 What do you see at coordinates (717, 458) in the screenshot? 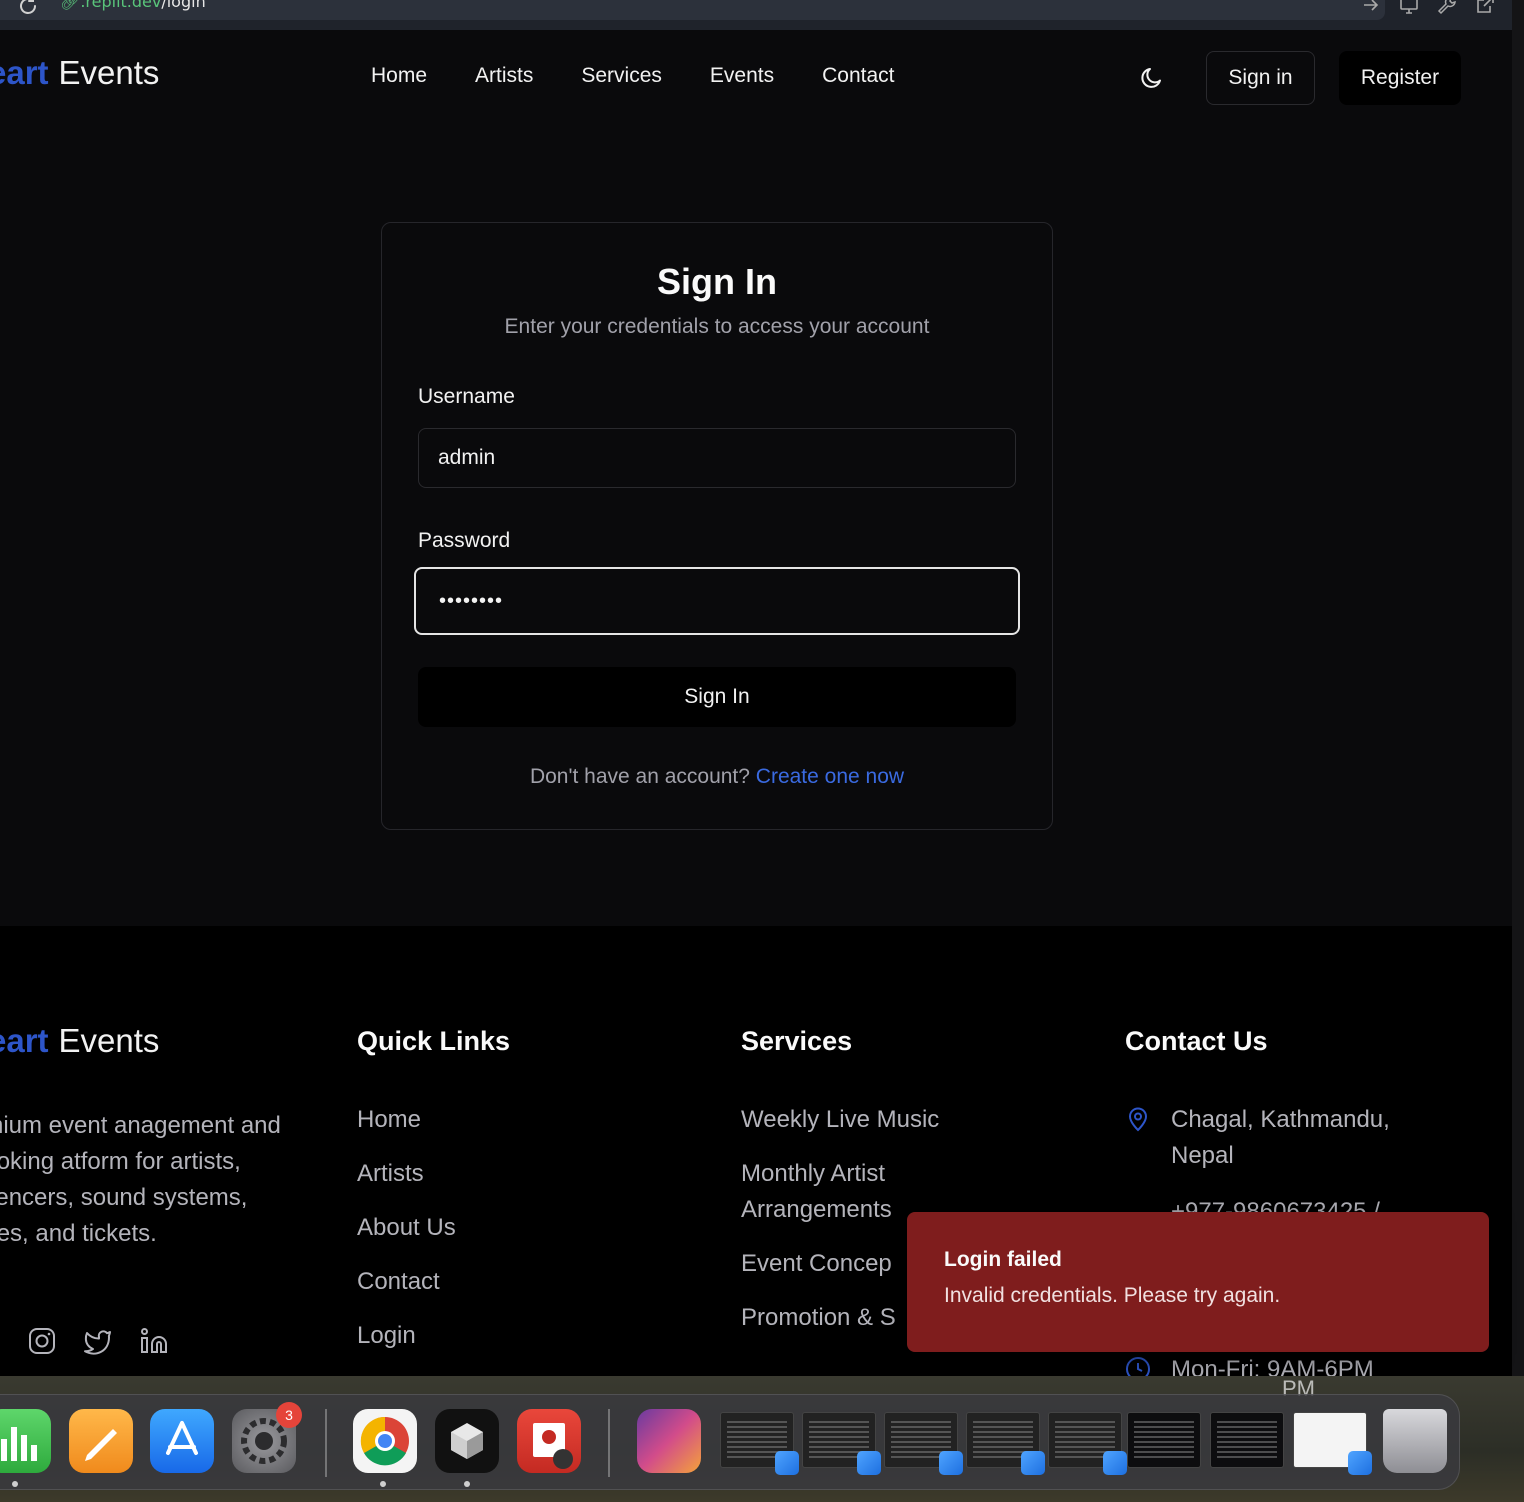
I see `username-input: admin` at bounding box center [717, 458].